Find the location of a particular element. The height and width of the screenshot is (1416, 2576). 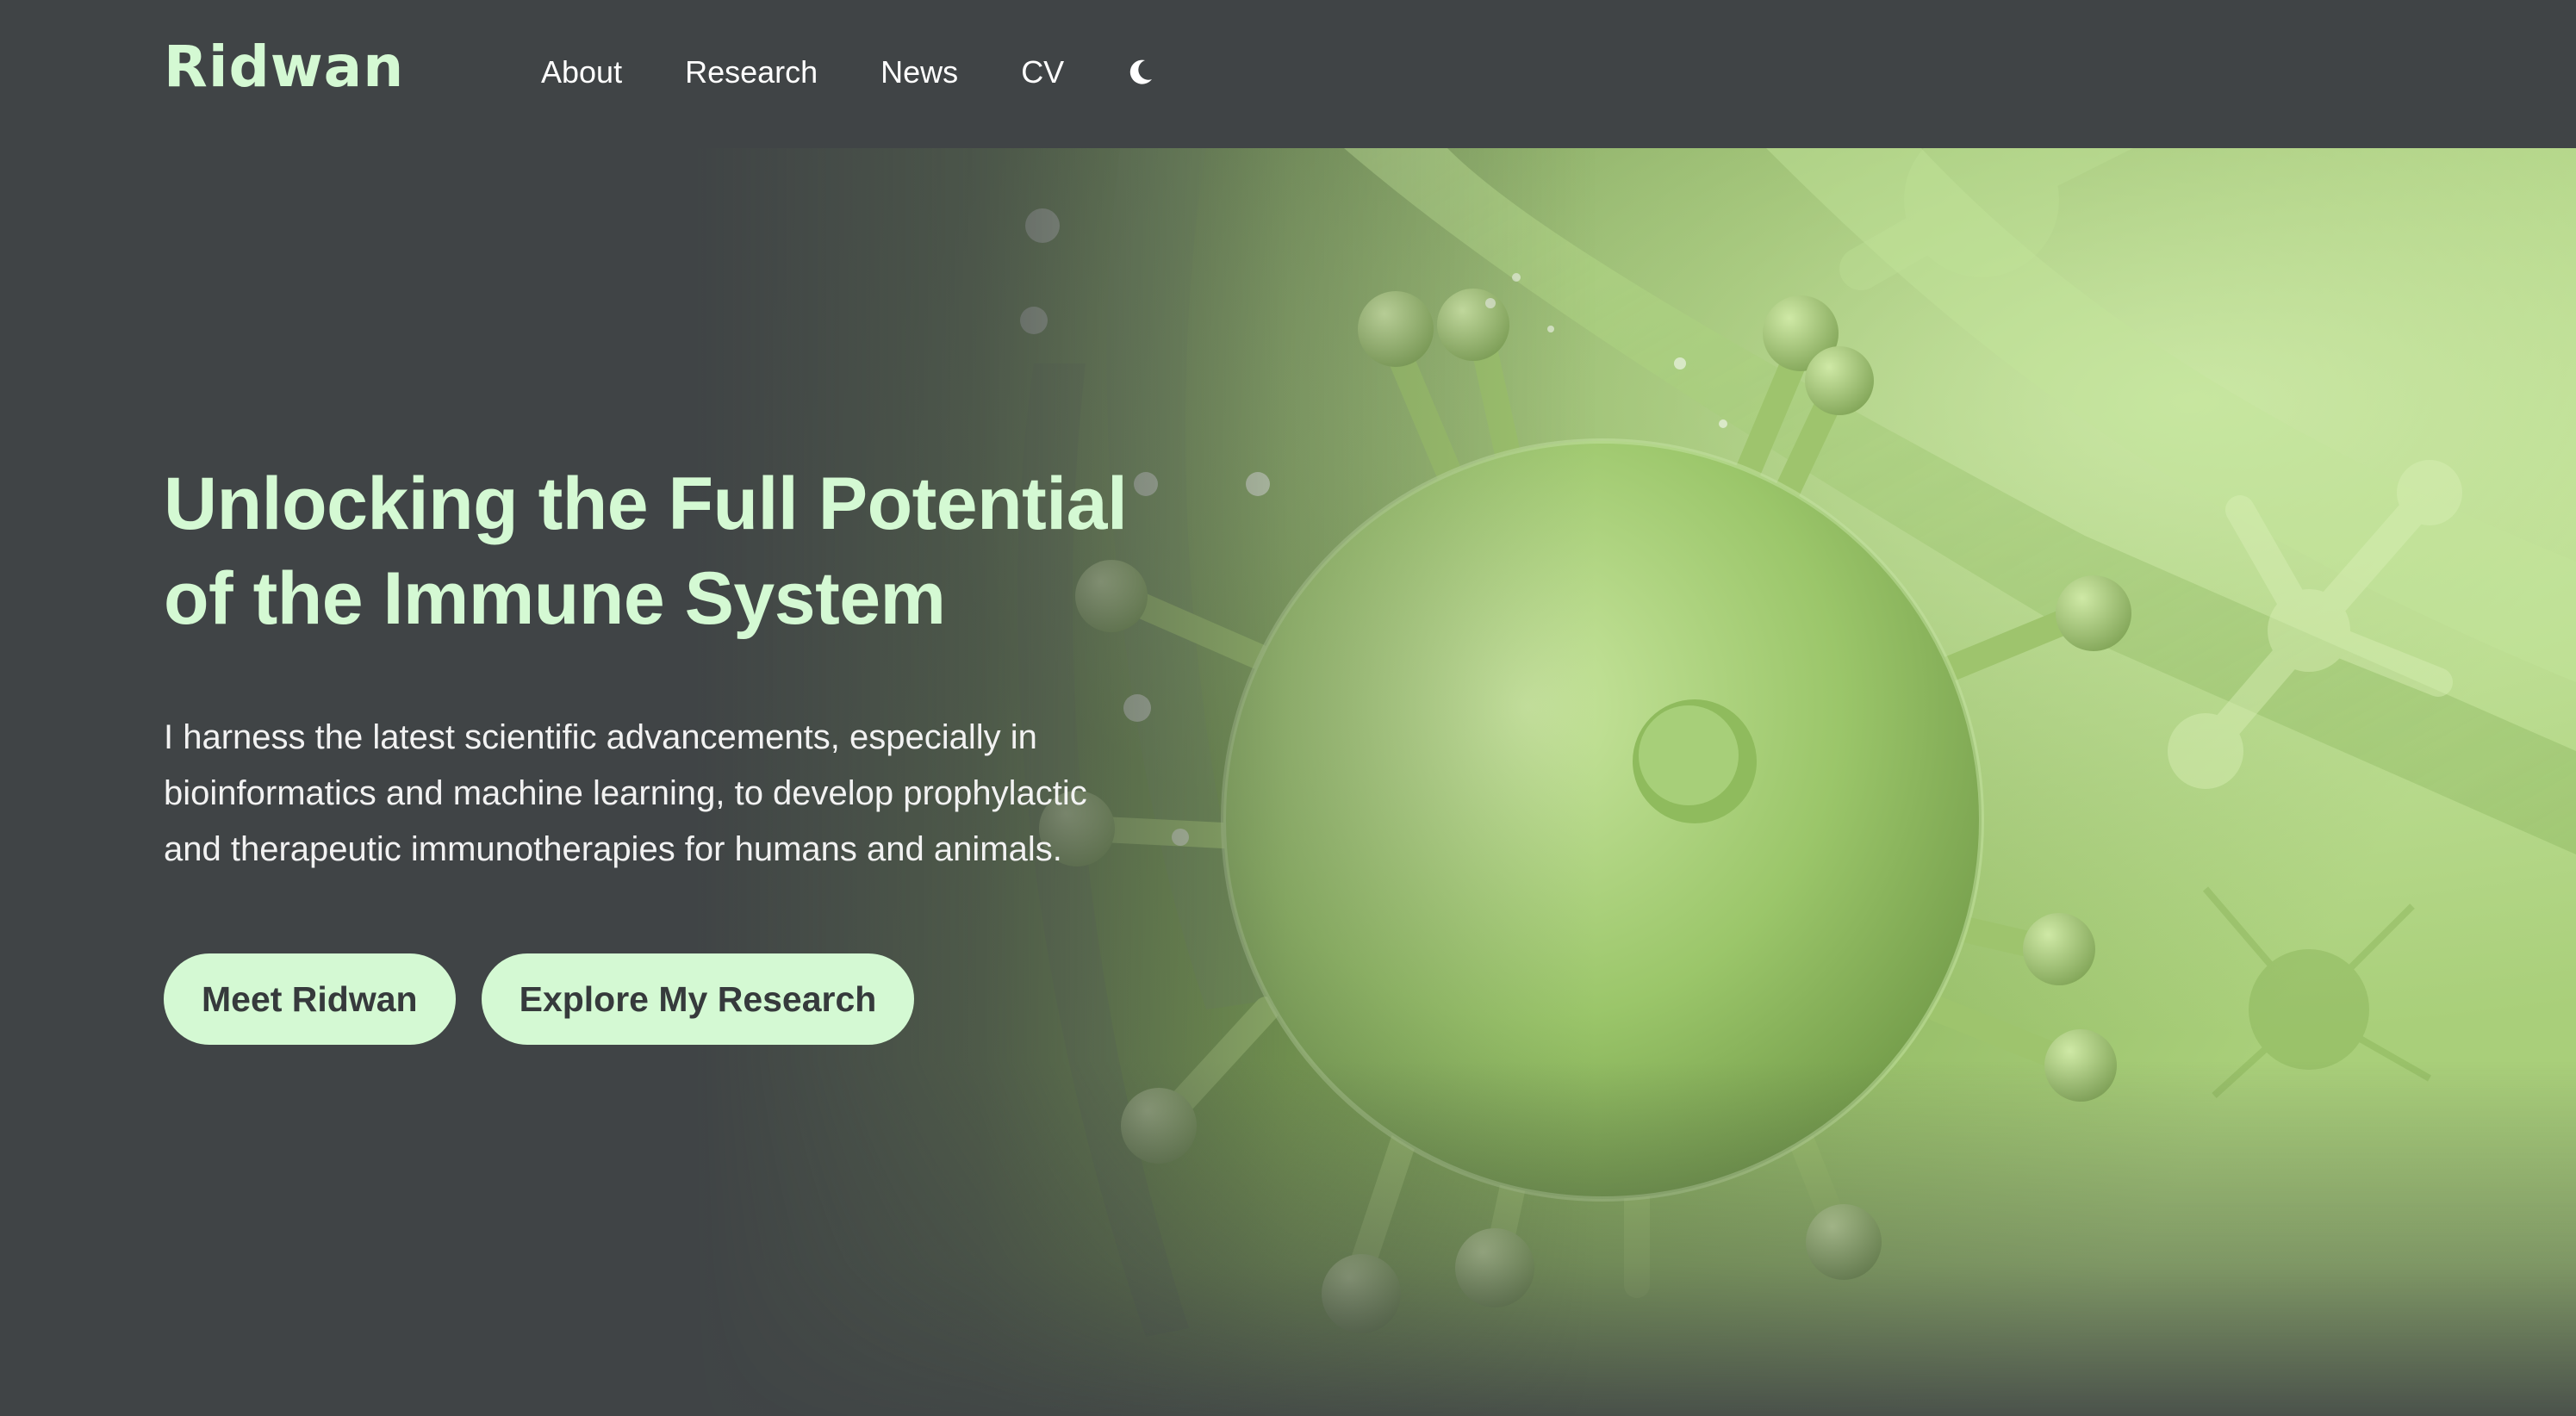

hero-title-line-2: of the Immune System is located at coordinates (555, 598).